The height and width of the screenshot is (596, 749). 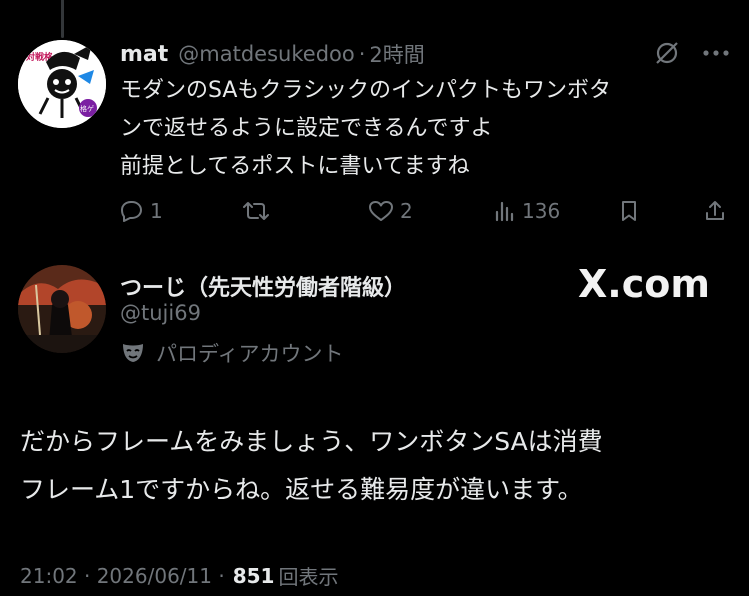 I want to click on heart-icon, so click(x=381, y=211).